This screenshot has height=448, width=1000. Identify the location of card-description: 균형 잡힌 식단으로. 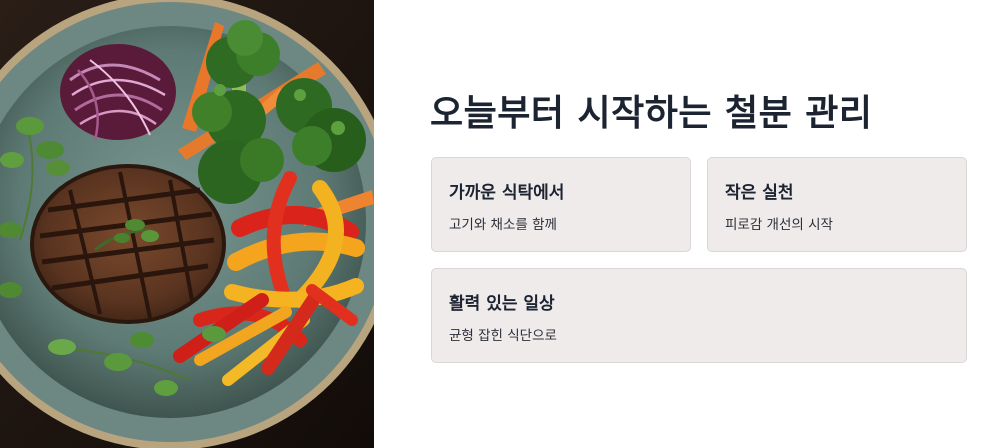
(503, 336).